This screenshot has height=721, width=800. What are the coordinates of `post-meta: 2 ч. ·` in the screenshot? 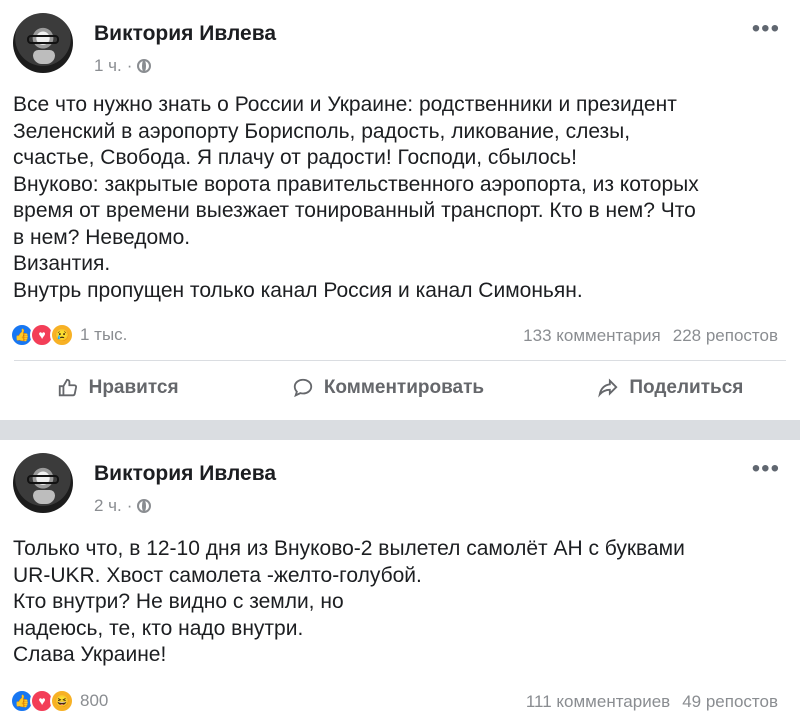 It's located at (123, 506).